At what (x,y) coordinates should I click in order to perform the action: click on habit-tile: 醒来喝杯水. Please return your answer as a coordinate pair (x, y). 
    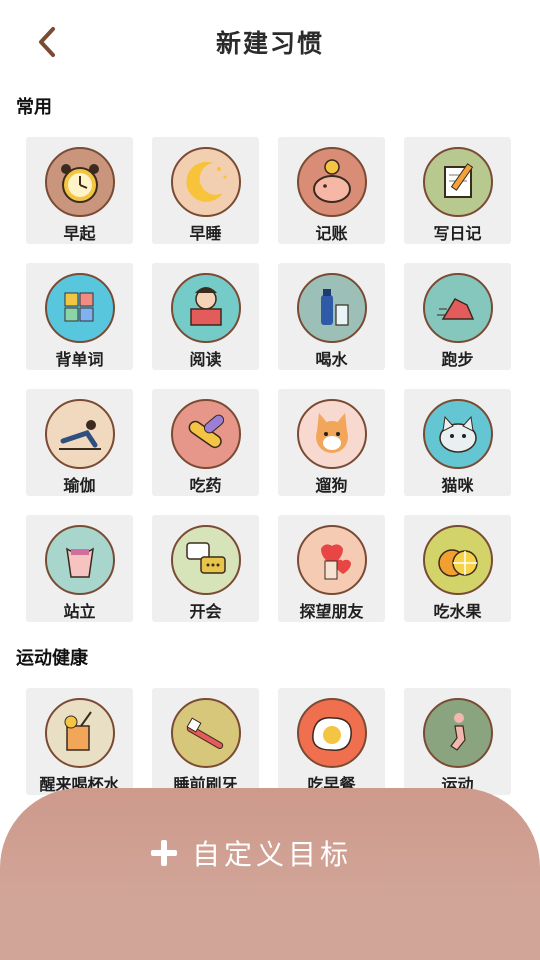
    Looking at the image, I should click on (79, 741).